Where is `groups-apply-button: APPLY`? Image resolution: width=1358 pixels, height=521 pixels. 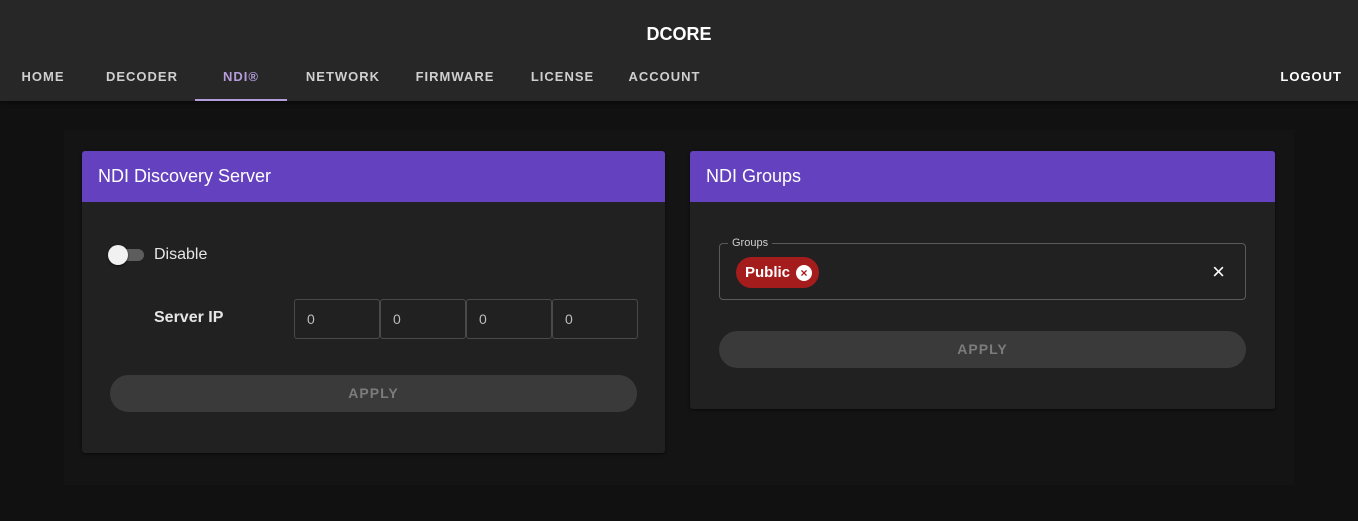 groups-apply-button: APPLY is located at coordinates (982, 349).